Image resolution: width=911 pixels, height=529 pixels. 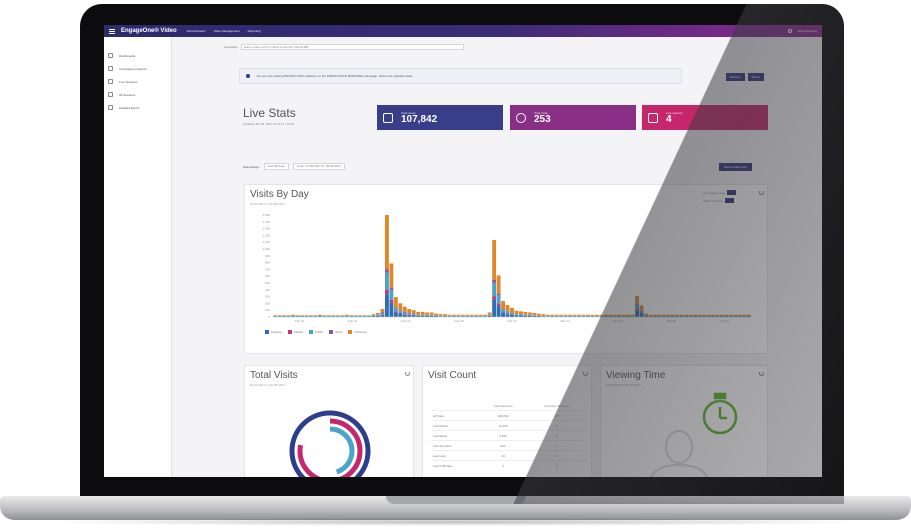 I want to click on cumulative-toggle, so click(x=731, y=192).